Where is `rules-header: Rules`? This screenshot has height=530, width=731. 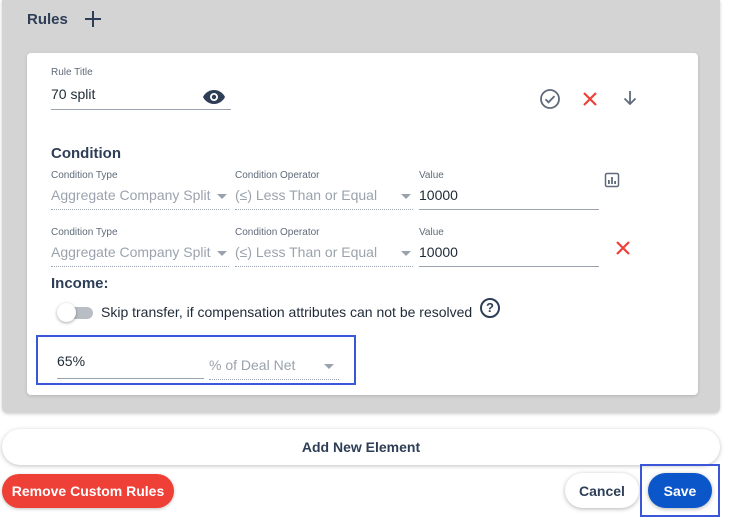 rules-header: Rules is located at coordinates (64, 19).